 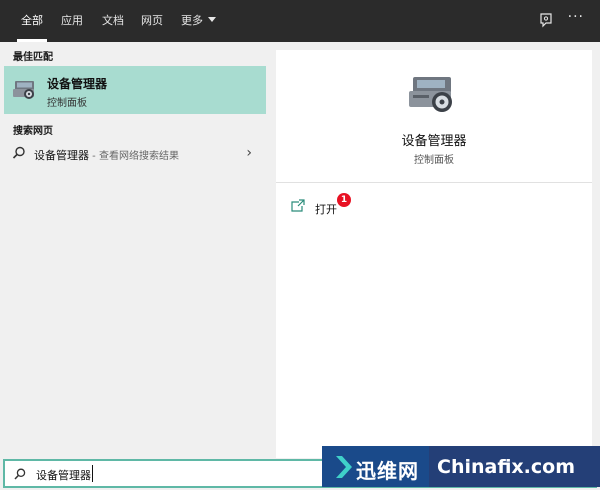 I want to click on best-match-heading: 最佳匹配, so click(x=33, y=57).